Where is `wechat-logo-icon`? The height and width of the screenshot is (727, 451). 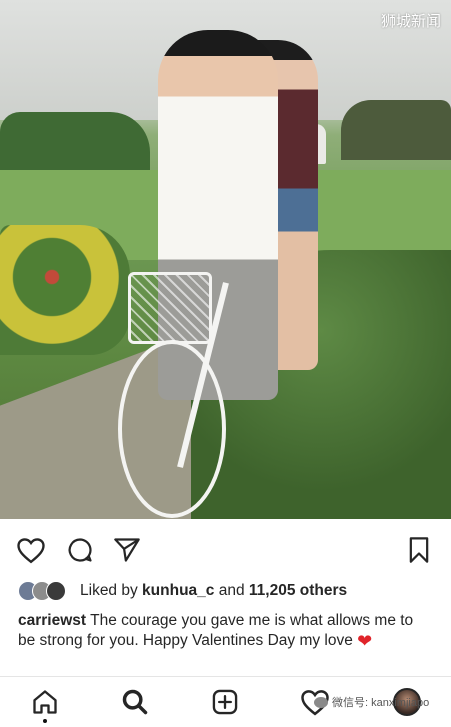
wechat-logo-icon is located at coordinates (321, 702).